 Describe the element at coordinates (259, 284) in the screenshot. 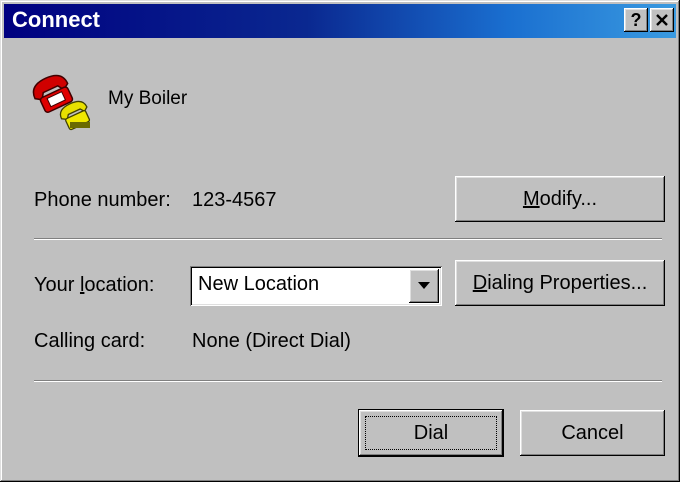

I see `location-selected-value: New Location` at that location.